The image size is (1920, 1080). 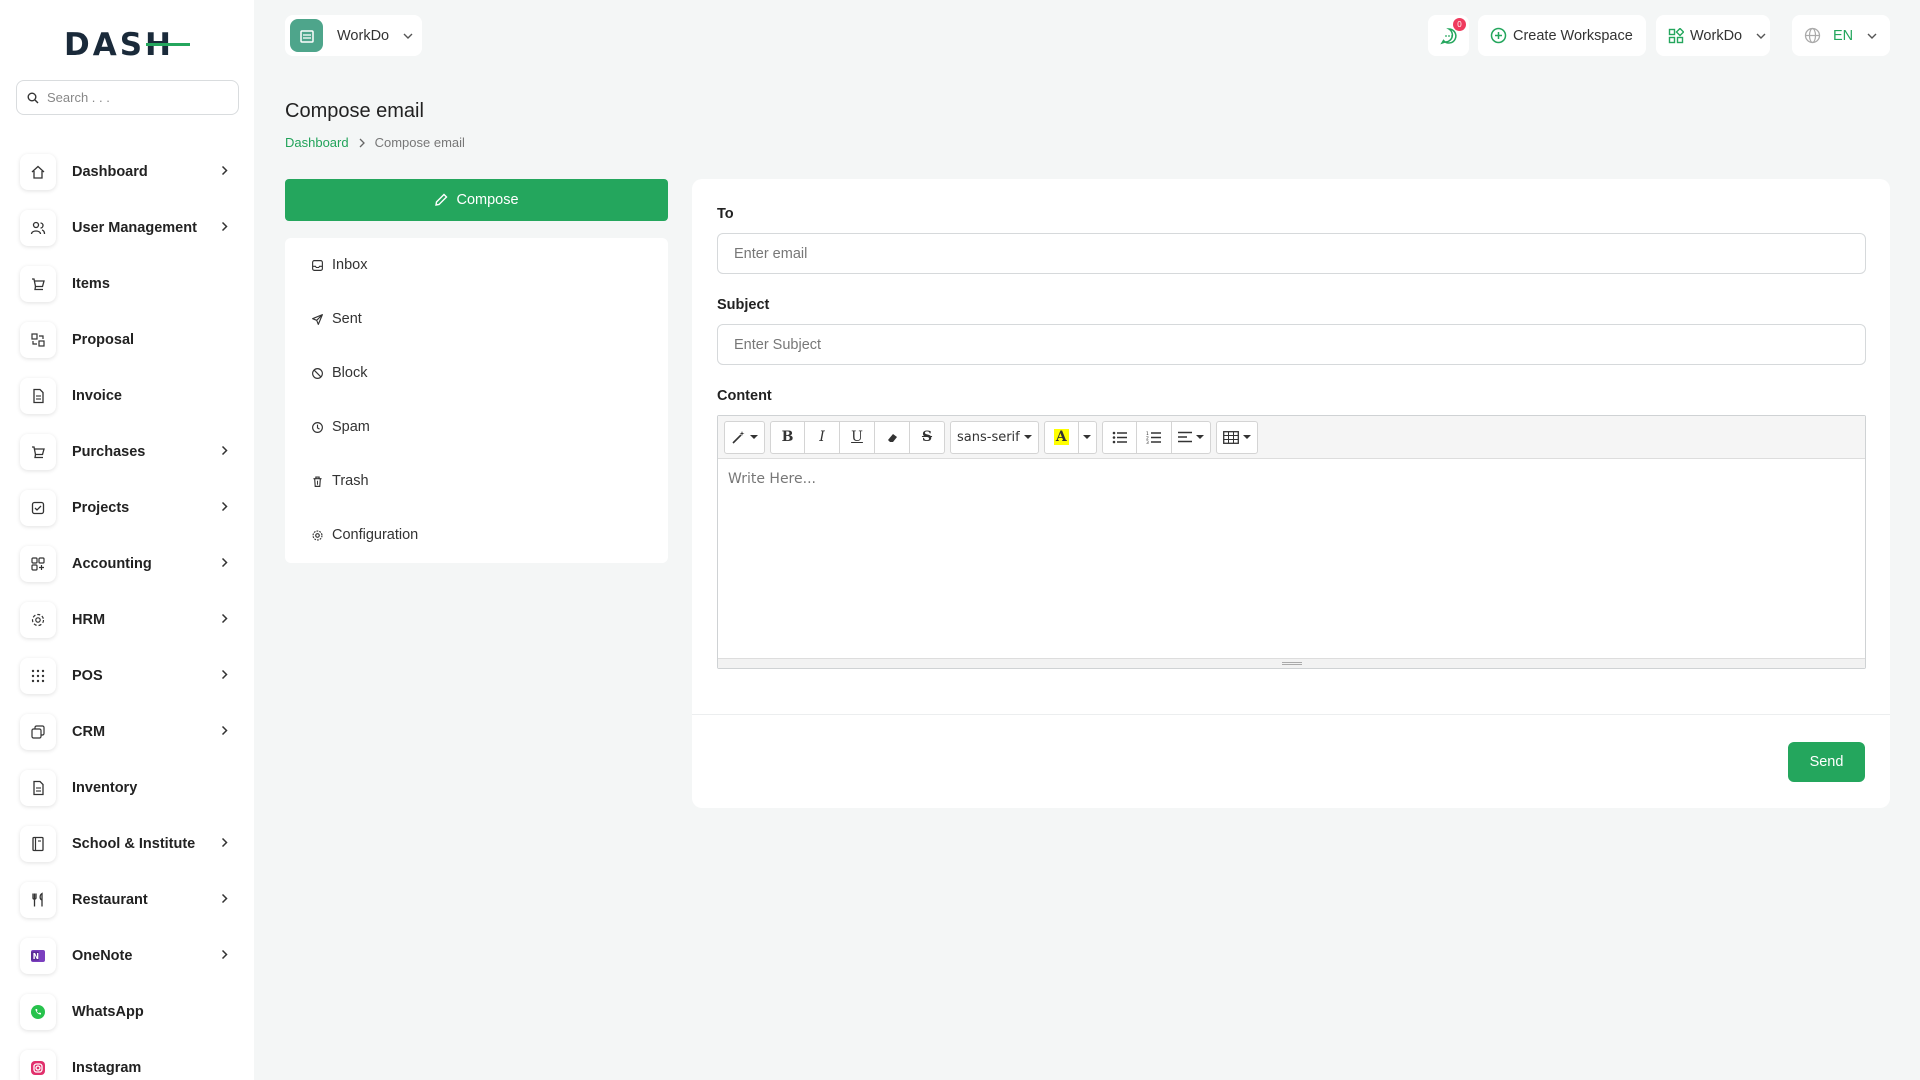 I want to click on sidebar-item-proposal: Proposal, so click(x=130, y=340).